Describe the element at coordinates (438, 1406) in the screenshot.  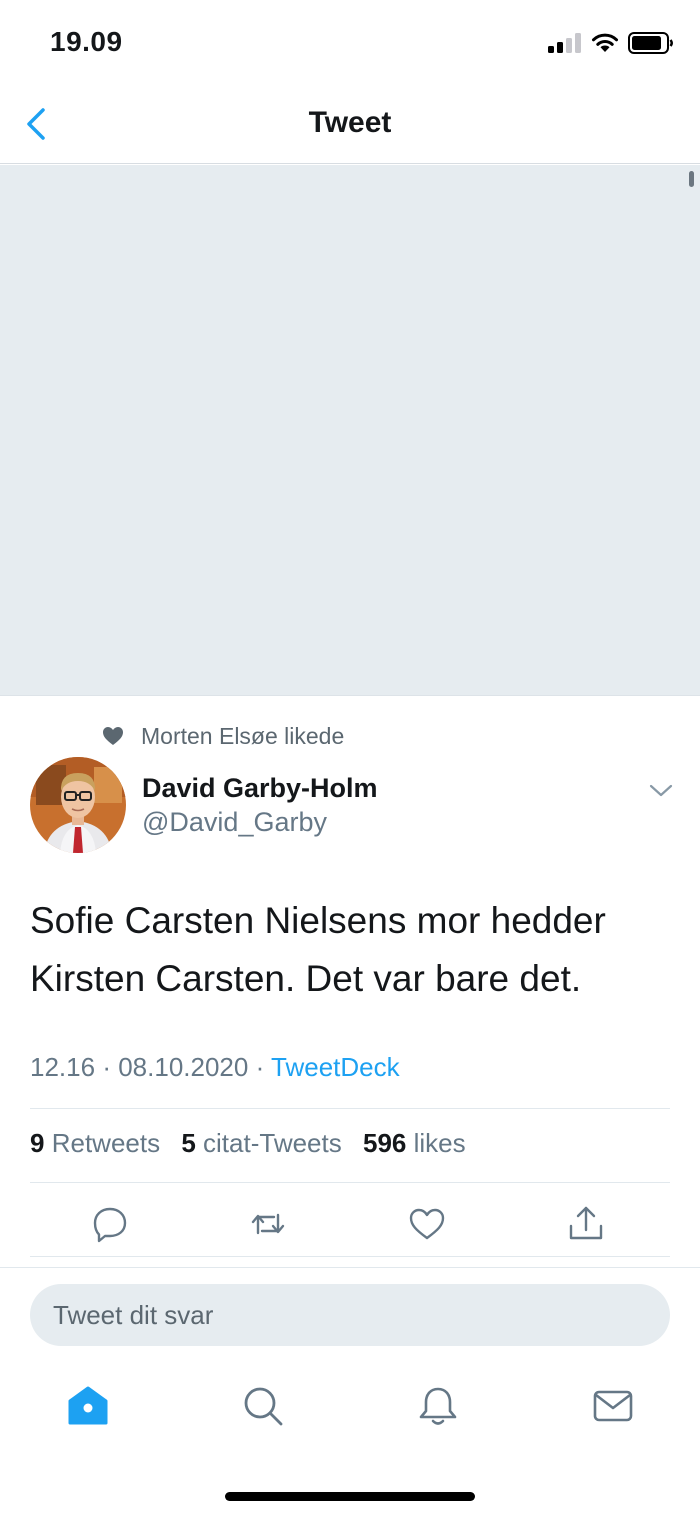
I see `notifications-icon` at that location.